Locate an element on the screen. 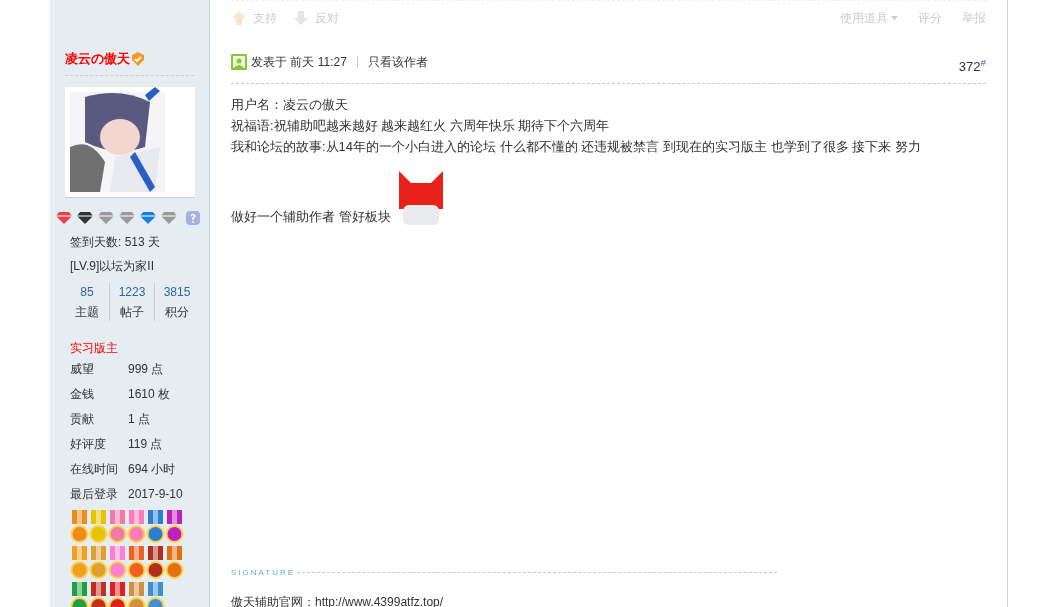 The height and width of the screenshot is (607, 1048). field-label: 最后登录 is located at coordinates (94, 494).